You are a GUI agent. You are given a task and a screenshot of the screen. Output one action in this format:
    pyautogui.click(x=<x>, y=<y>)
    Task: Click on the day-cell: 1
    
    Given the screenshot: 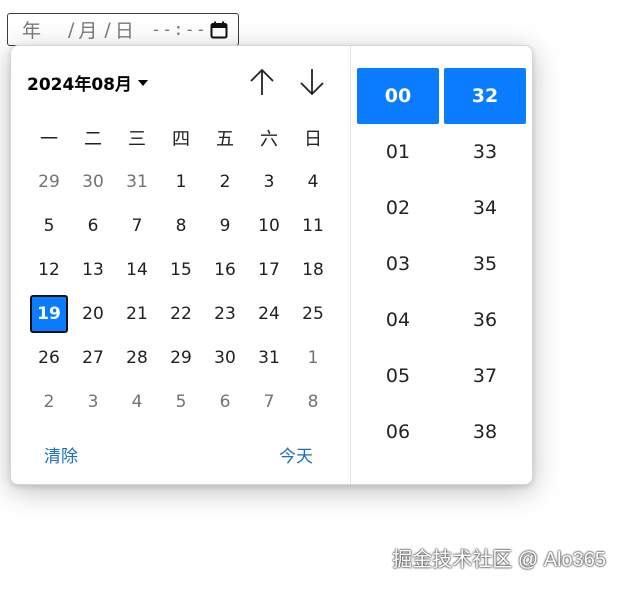 What is the action you would take?
    pyautogui.click(x=181, y=182)
    